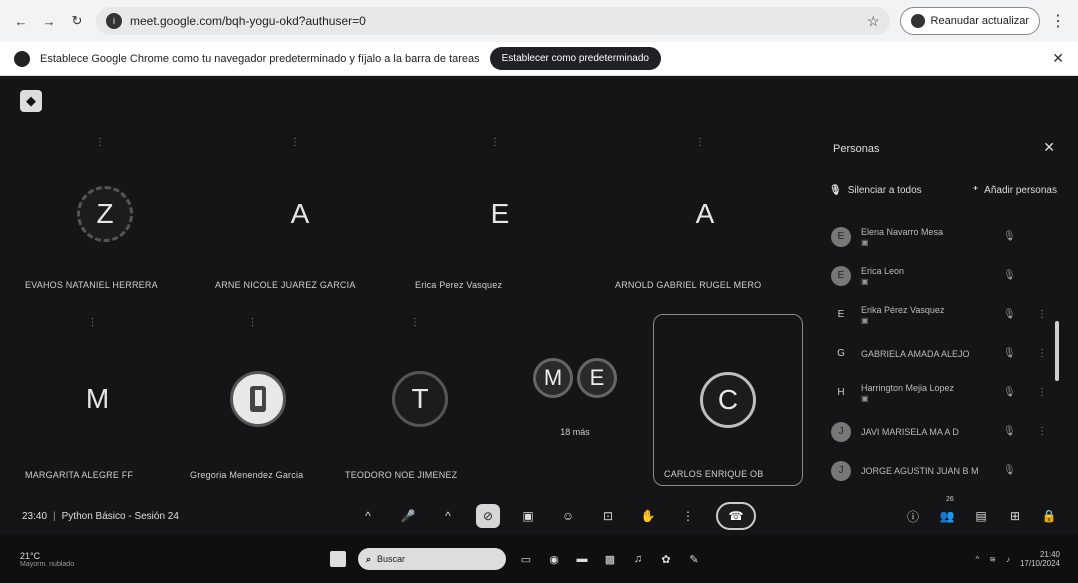 The height and width of the screenshot is (583, 1078). What do you see at coordinates (49, 21) in the screenshot?
I see `forward-icon: →` at bounding box center [49, 21].